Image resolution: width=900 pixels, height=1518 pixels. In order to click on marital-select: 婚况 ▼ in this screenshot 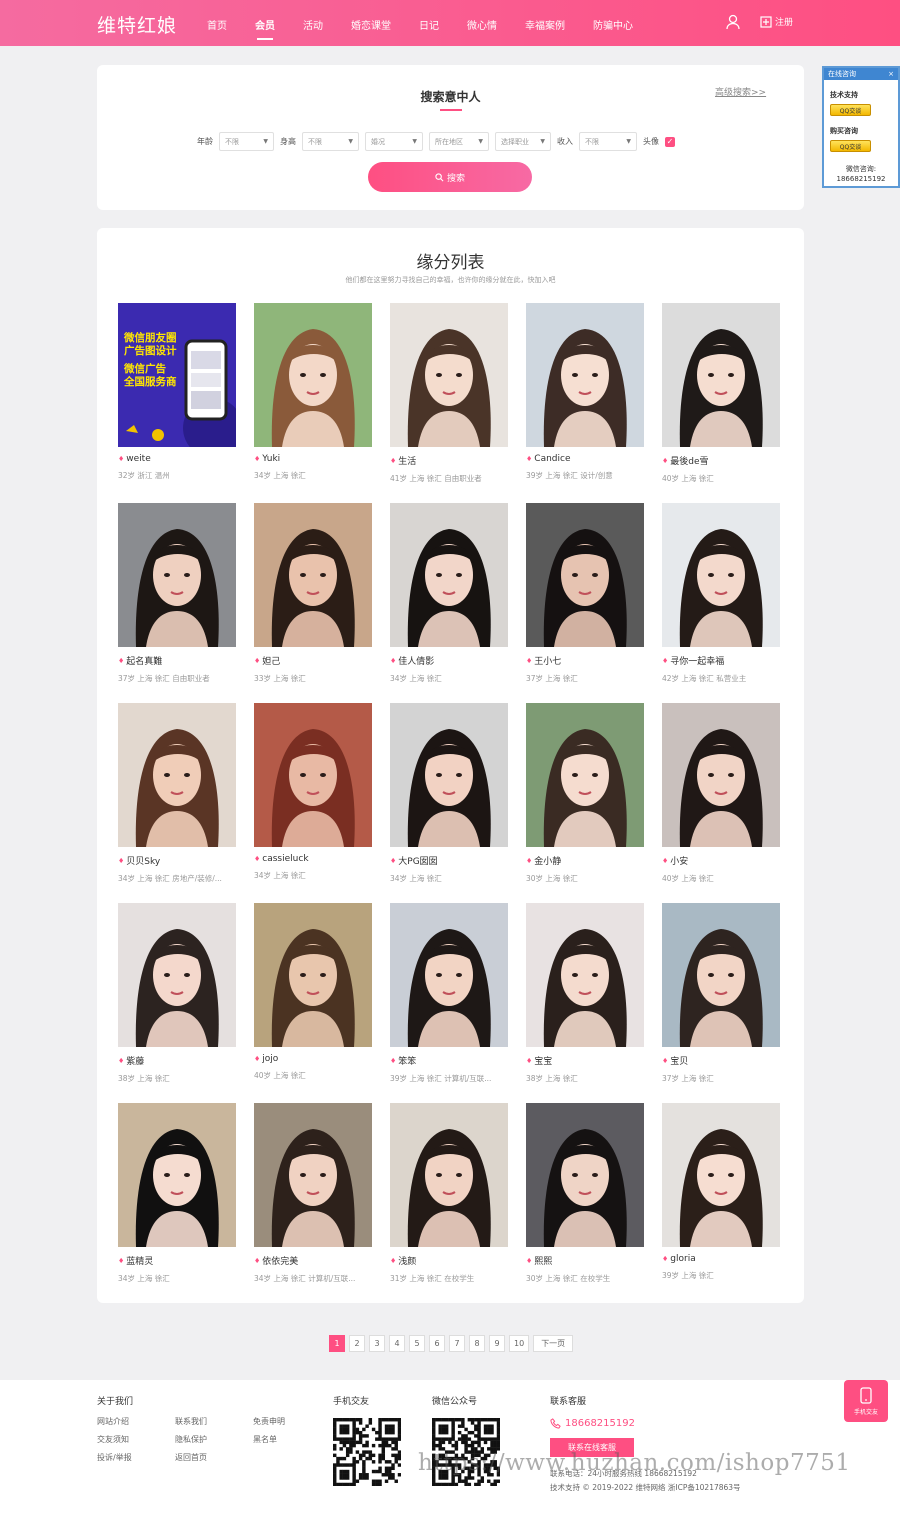, I will do `click(394, 141)`.